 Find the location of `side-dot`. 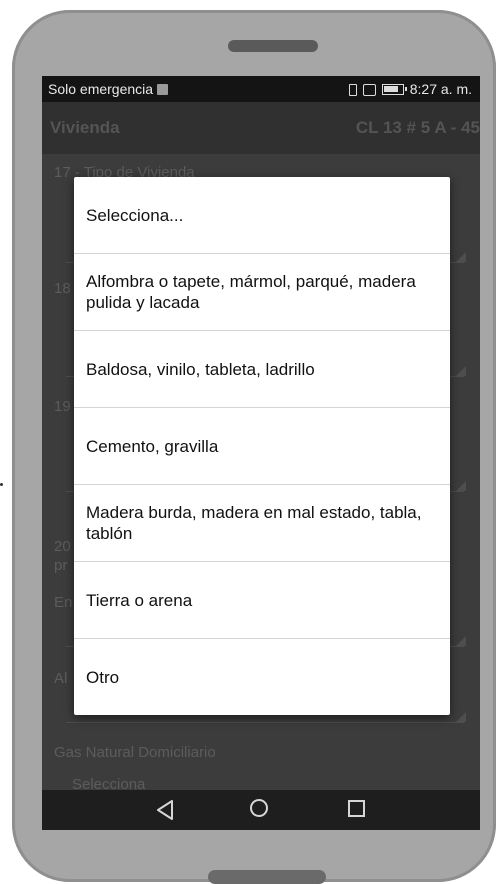

side-dot is located at coordinates (1, 484).